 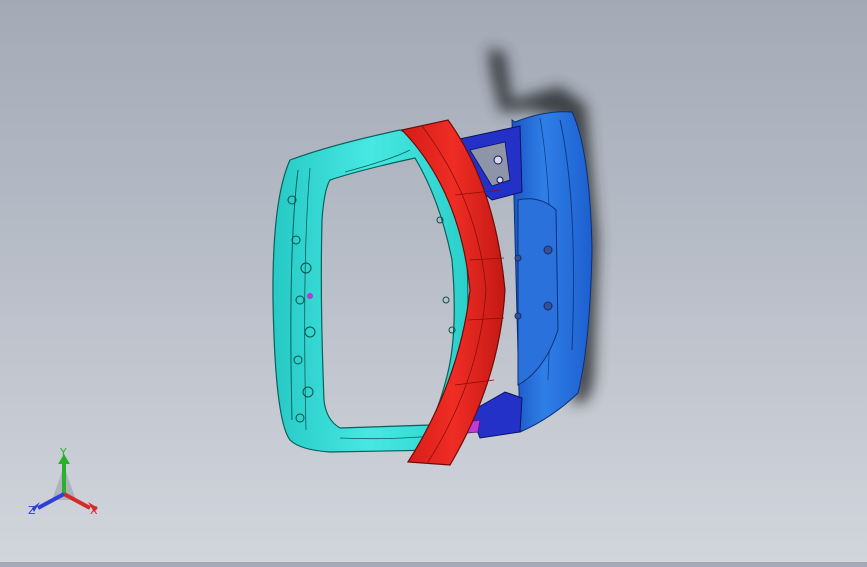 I want to click on z-axis-label: Z, so click(x=32, y=510).